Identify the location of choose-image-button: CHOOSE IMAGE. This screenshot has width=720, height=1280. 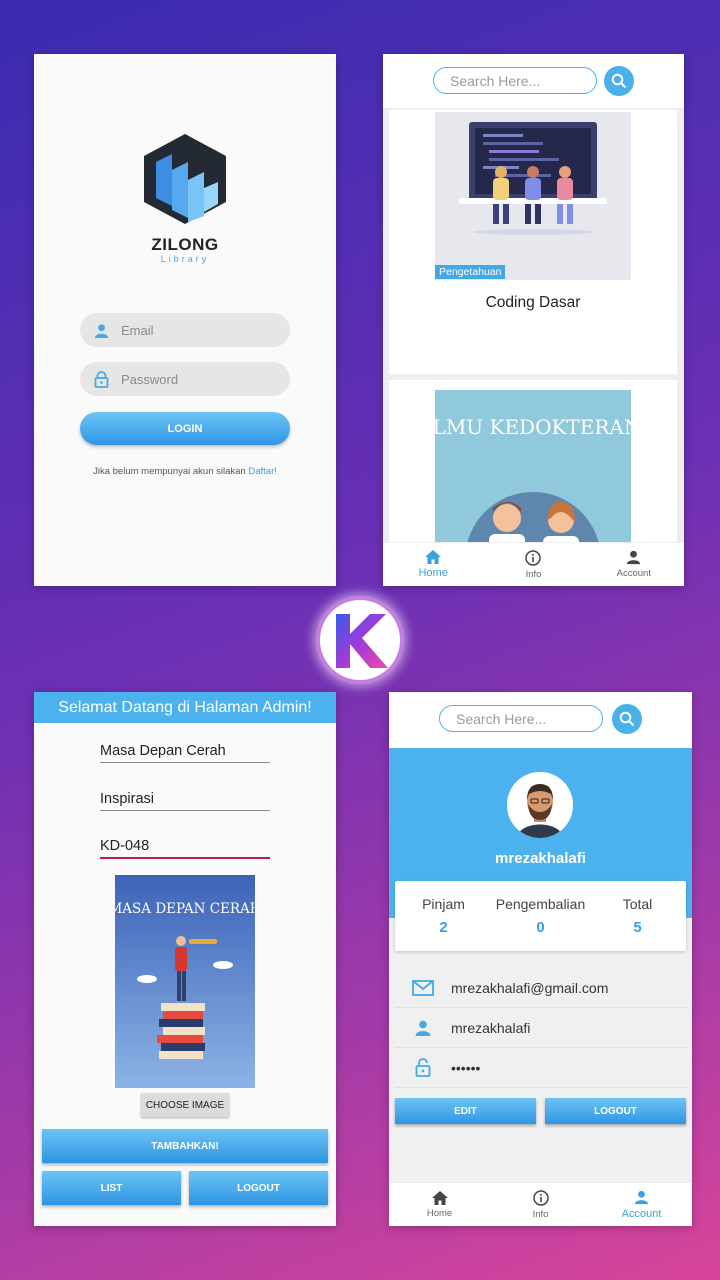
(185, 1105).